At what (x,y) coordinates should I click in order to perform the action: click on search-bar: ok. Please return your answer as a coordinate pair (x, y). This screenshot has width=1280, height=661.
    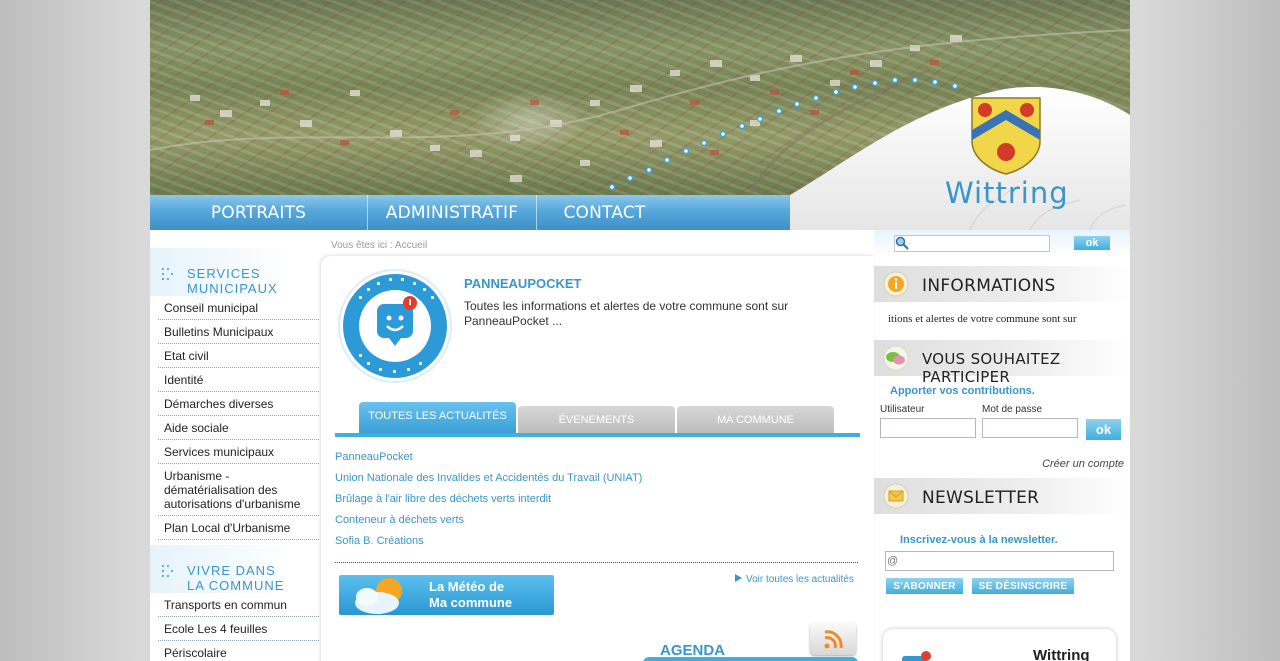
    Looking at the image, I should click on (1002, 243).